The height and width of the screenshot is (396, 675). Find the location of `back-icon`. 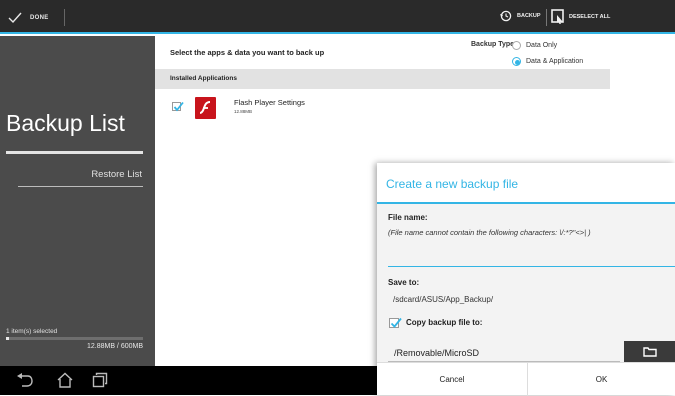

back-icon is located at coordinates (25, 380).